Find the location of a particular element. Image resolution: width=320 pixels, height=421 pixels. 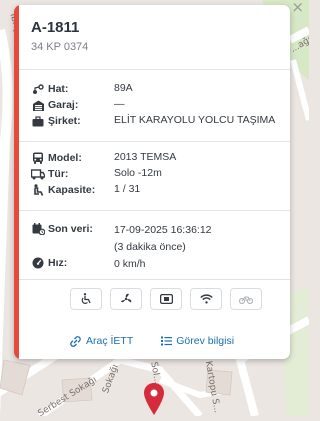

feature-badges is located at coordinates (166, 299).